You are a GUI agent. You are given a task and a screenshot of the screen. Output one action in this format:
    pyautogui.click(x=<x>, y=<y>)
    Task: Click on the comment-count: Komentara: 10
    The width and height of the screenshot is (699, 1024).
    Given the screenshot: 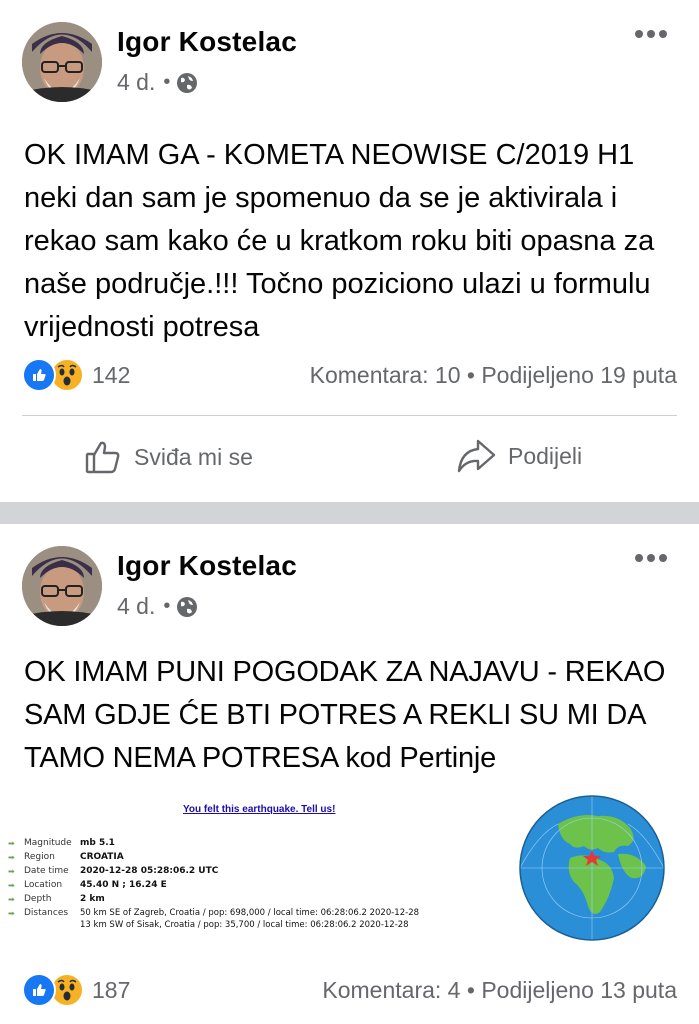 What is the action you would take?
    pyautogui.click(x=385, y=375)
    